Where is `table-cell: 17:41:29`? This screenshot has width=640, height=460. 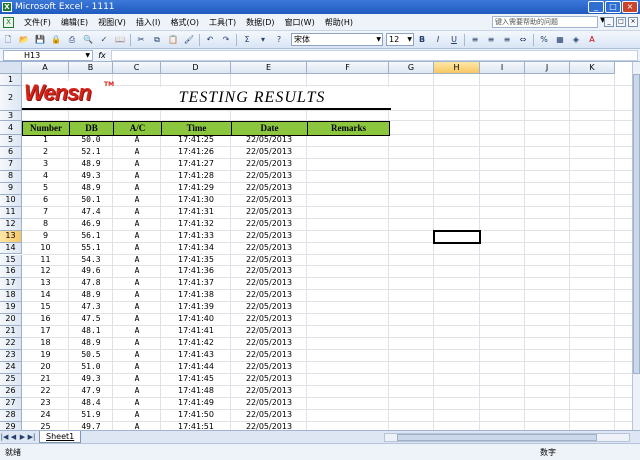 table-cell: 17:41:29 is located at coordinates (196, 189).